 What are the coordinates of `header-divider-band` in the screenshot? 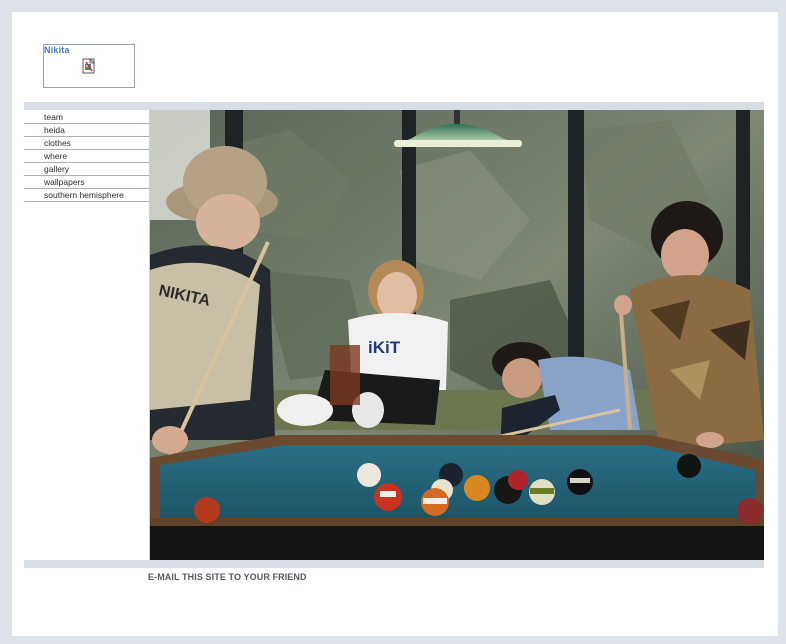 It's located at (394, 106).